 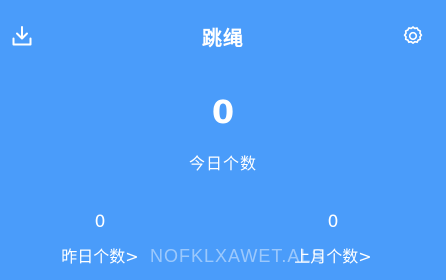 What do you see at coordinates (237, 256) in the screenshot?
I see `watermark: NOFKLXAWET.ALS` at bounding box center [237, 256].